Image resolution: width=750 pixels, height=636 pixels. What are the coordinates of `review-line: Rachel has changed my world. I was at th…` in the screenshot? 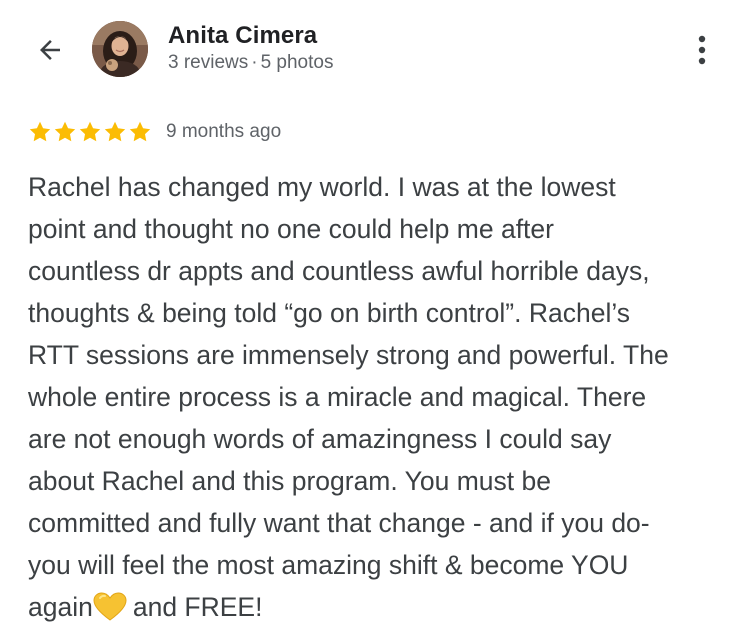 It's located at (322, 187).